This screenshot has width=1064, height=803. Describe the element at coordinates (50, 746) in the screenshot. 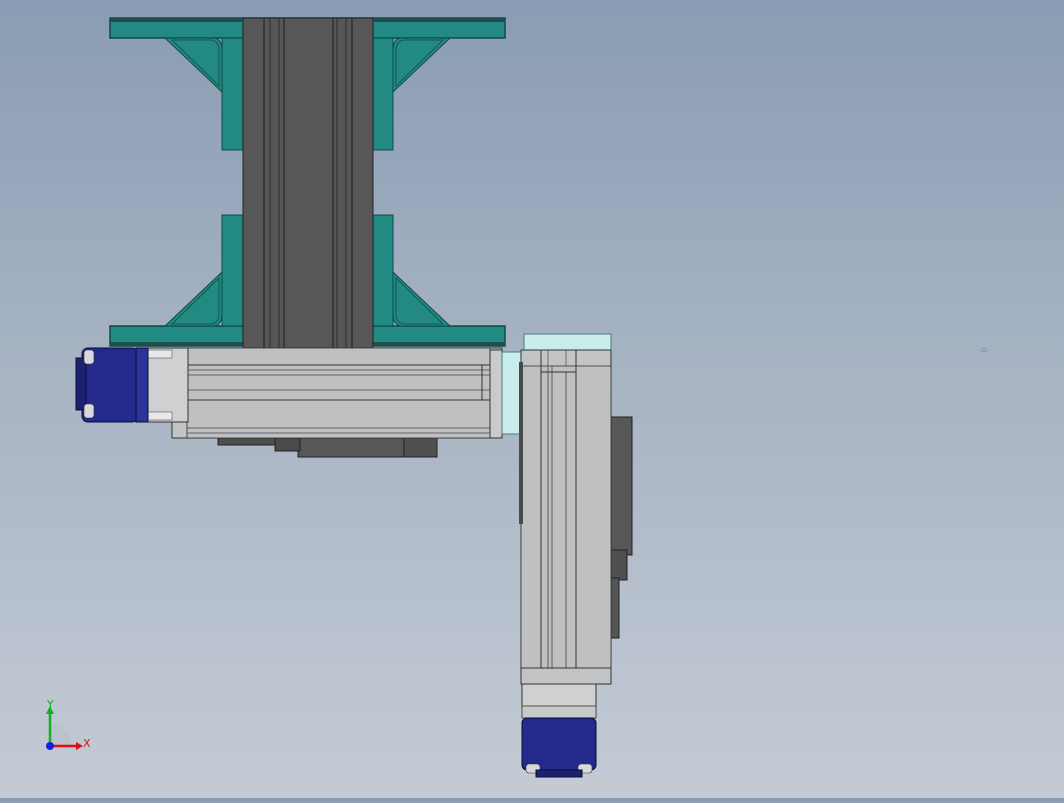

I see `z-axis-dot` at that location.